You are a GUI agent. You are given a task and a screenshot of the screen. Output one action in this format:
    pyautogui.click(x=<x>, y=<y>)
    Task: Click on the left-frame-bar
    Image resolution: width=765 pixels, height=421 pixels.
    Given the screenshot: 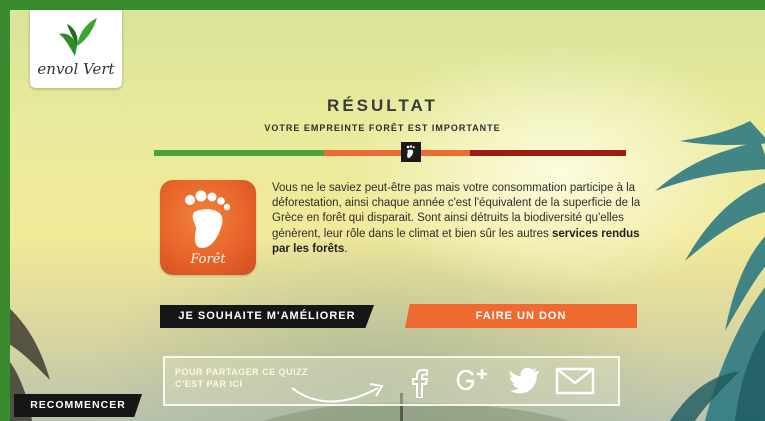 What is the action you would take?
    pyautogui.click(x=5, y=210)
    